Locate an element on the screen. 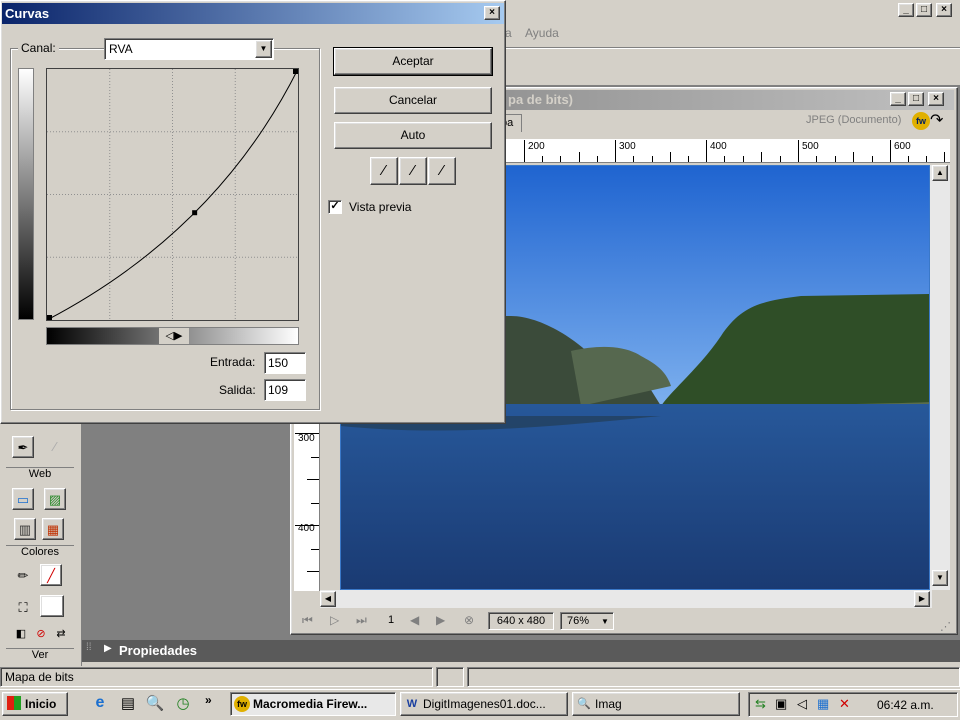 Image resolution: width=960 pixels, height=720 pixels. curve-plot is located at coordinates (172, 194).